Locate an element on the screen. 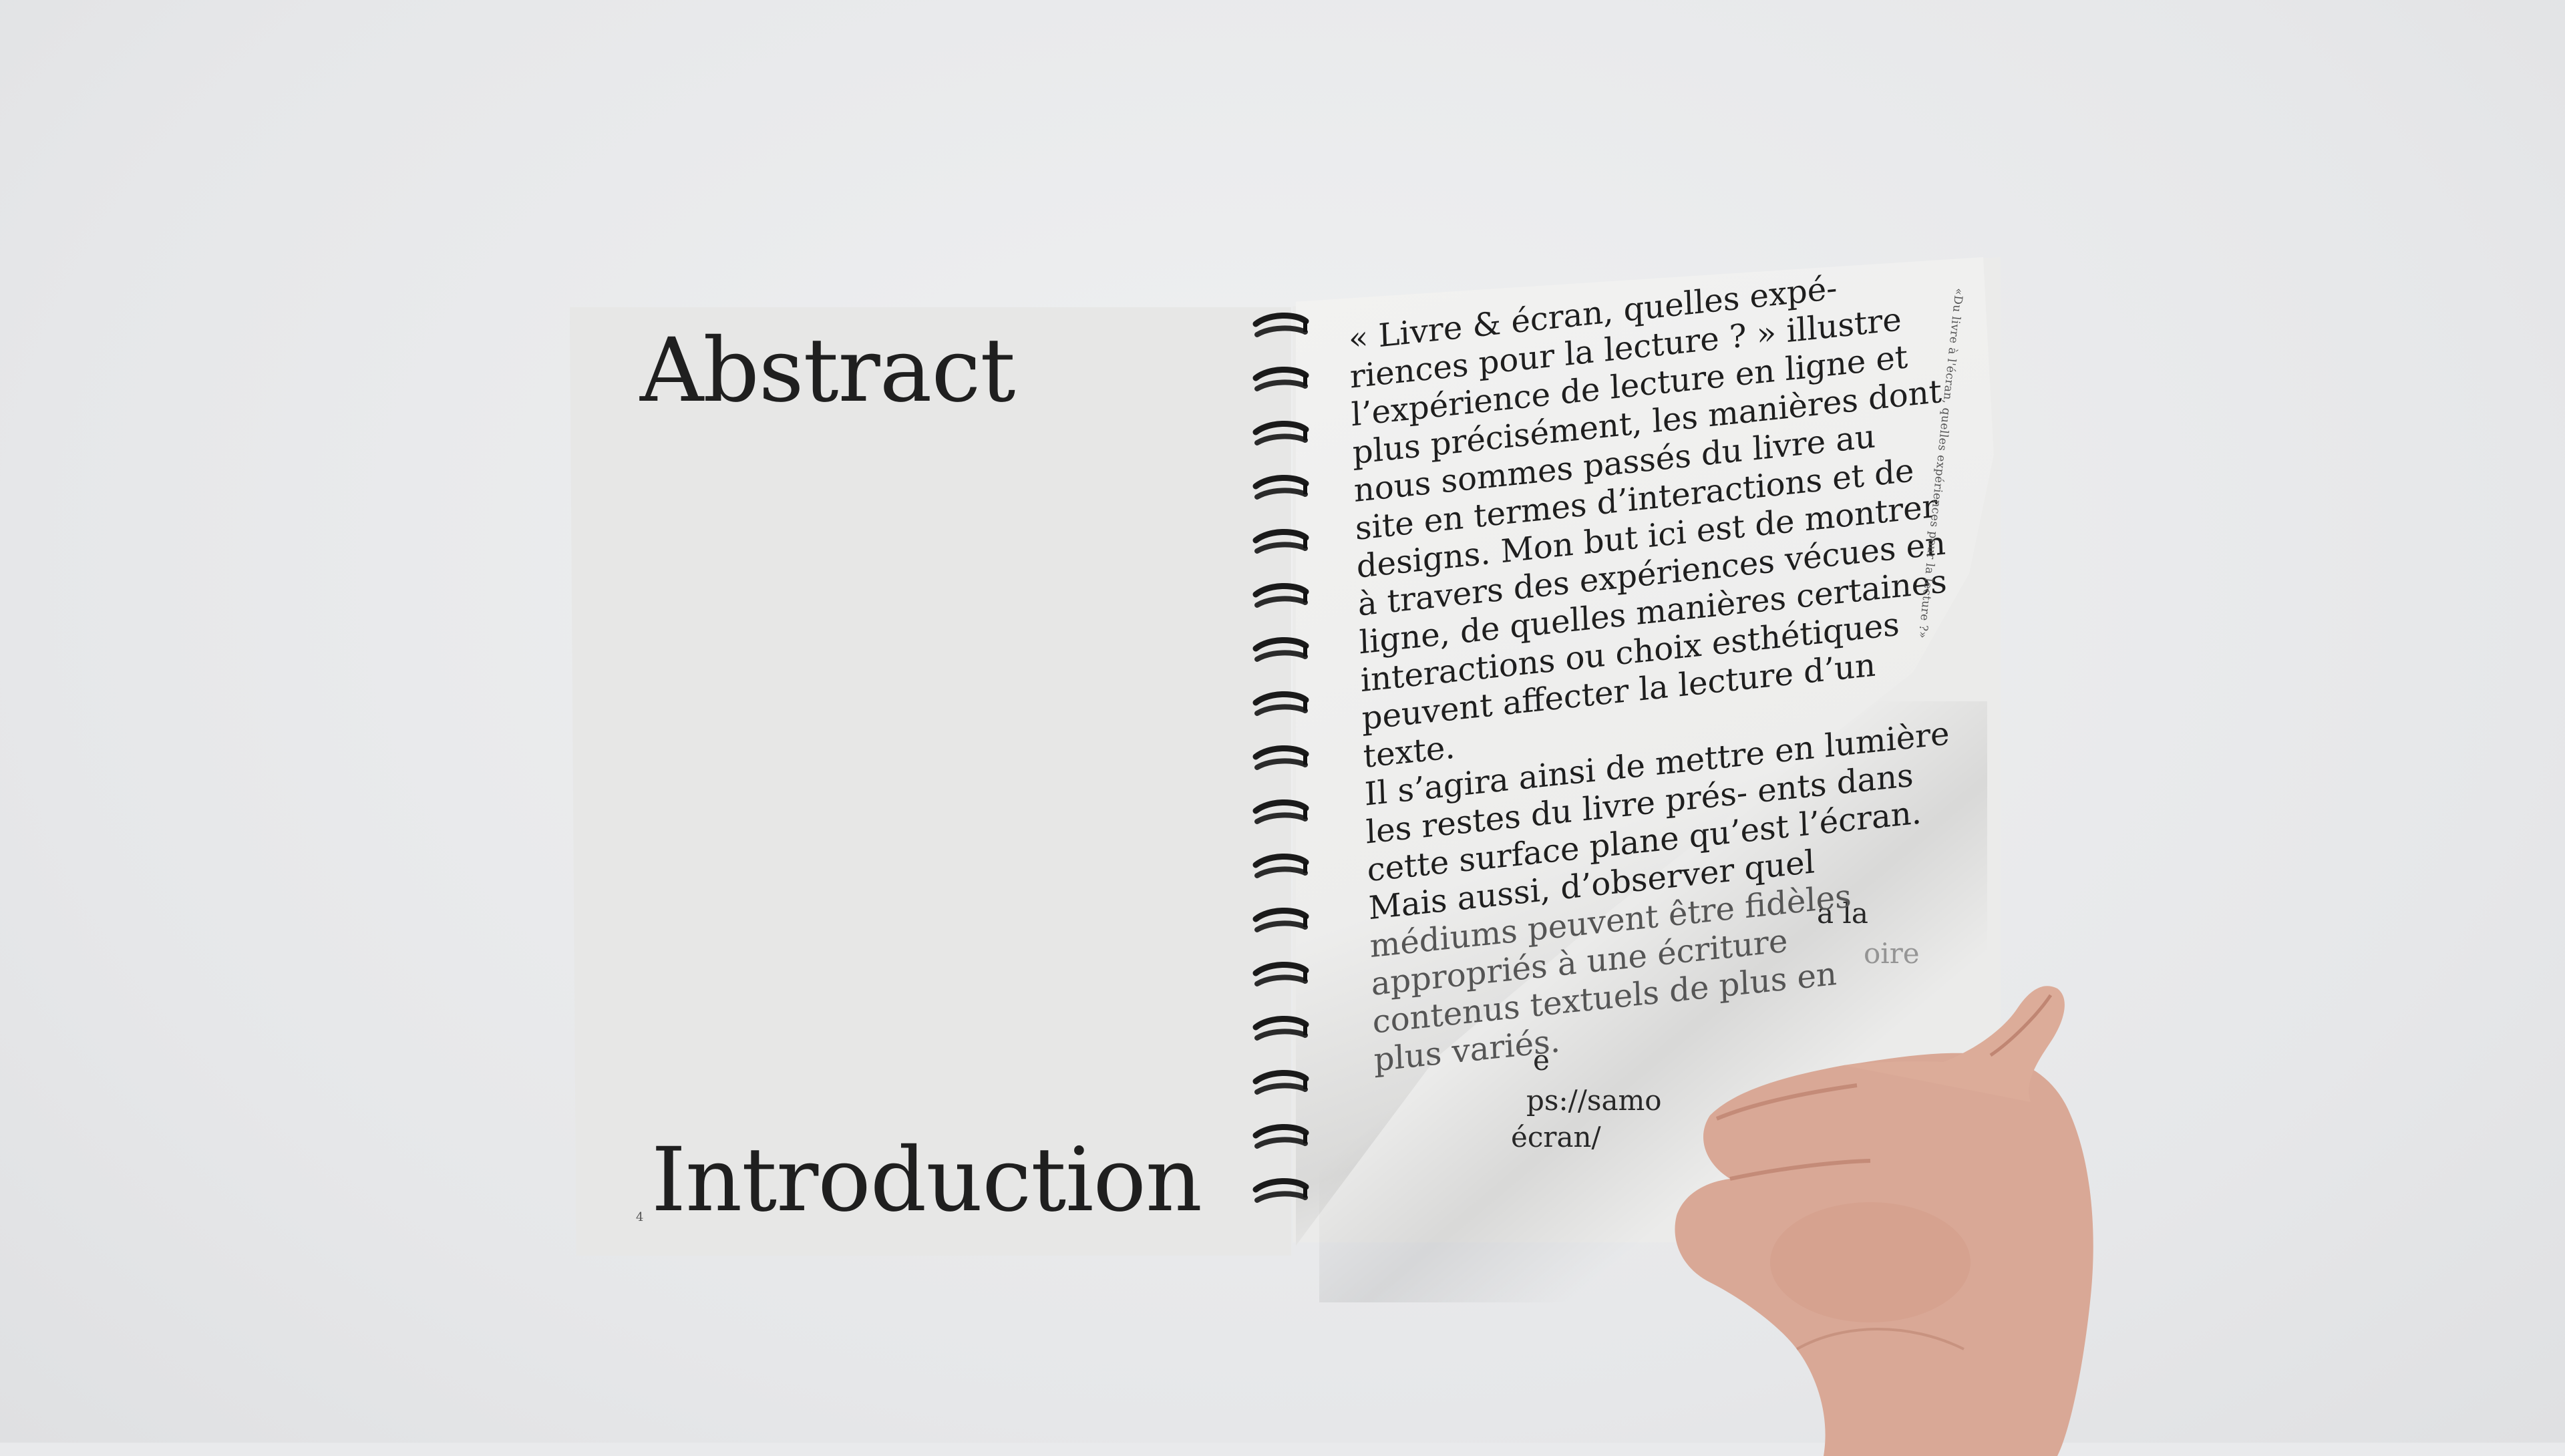 Image resolution: width=2565 pixels, height=1456 pixels. underneath-text-line: écran/ is located at coordinates (1556, 1137).